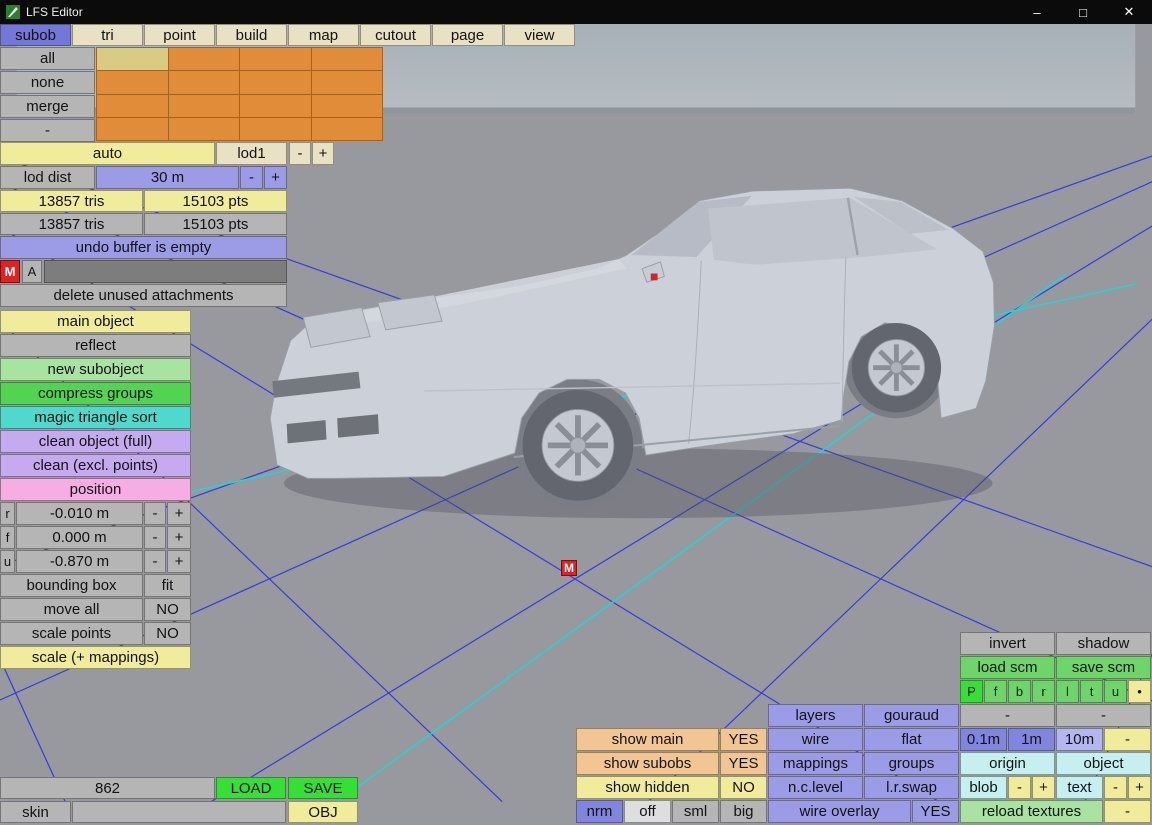  I want to click on magic-triangle-sort-button: magic triangle sort, so click(95, 417).